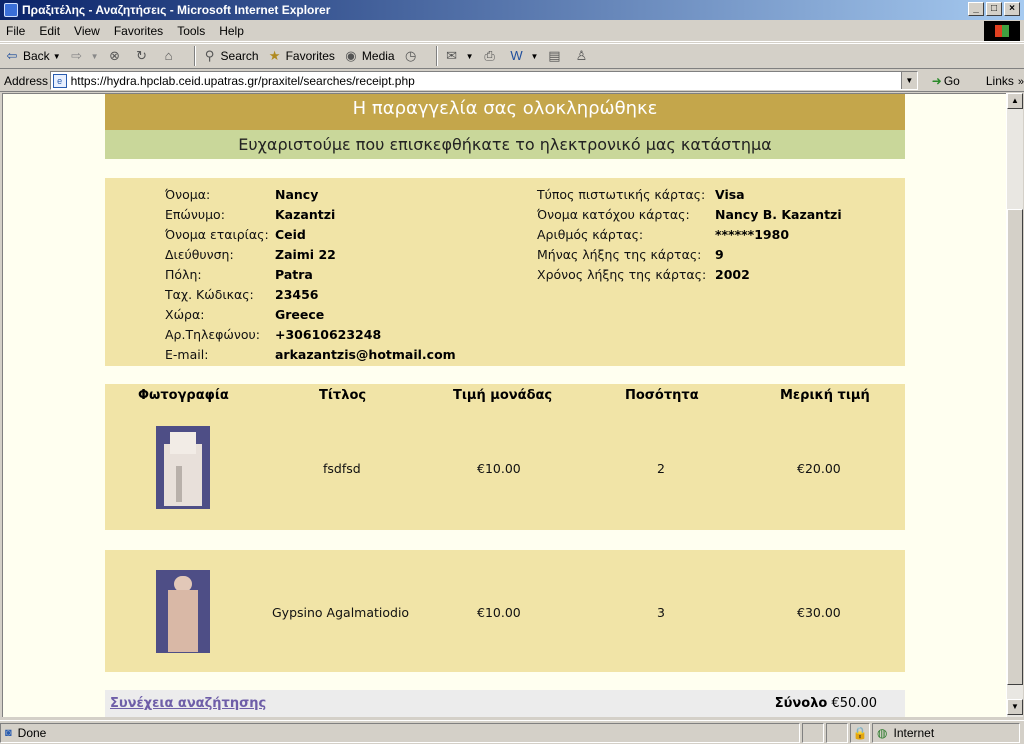 Image resolution: width=1024 pixels, height=744 pixels. Describe the element at coordinates (217, 234) in the screenshot. I see `field-label: Όνομα εταιρίας:` at that location.